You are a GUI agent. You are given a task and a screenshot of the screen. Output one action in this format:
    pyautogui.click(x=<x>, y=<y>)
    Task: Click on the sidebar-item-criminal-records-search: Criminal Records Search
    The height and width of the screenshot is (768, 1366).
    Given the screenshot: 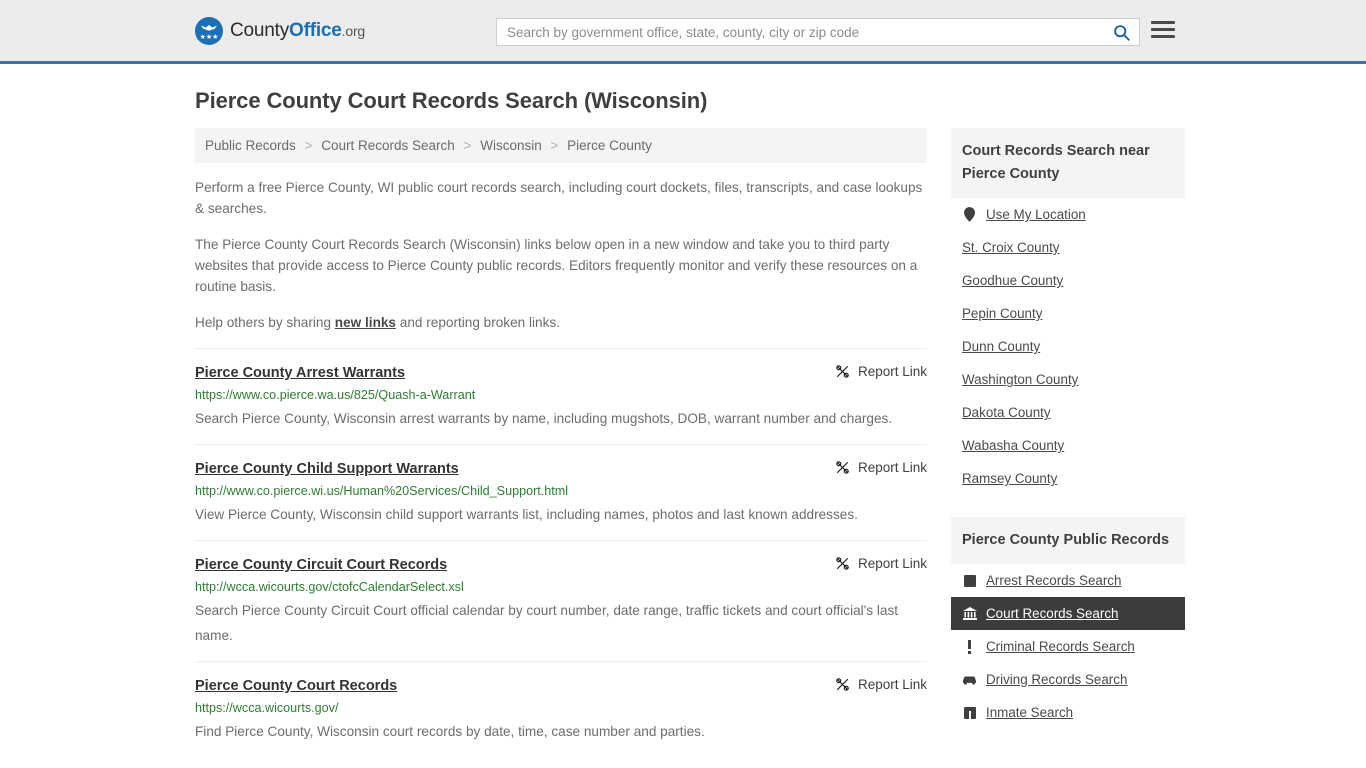 What is the action you would take?
    pyautogui.click(x=1068, y=646)
    